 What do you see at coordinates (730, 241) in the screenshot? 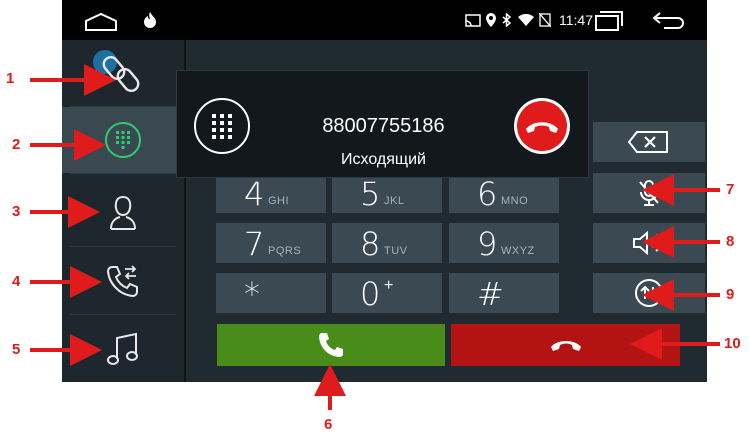
I see `callout-number-8: 8` at bounding box center [730, 241].